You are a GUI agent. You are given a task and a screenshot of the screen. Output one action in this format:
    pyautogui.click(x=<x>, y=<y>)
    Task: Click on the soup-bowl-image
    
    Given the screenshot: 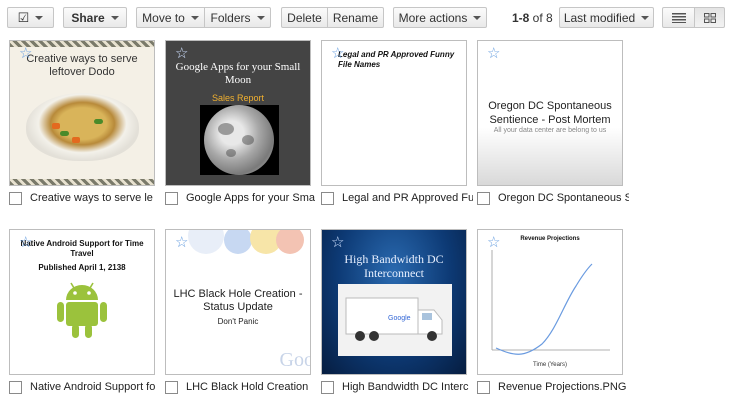 What is the action you would take?
    pyautogui.click(x=82, y=127)
    